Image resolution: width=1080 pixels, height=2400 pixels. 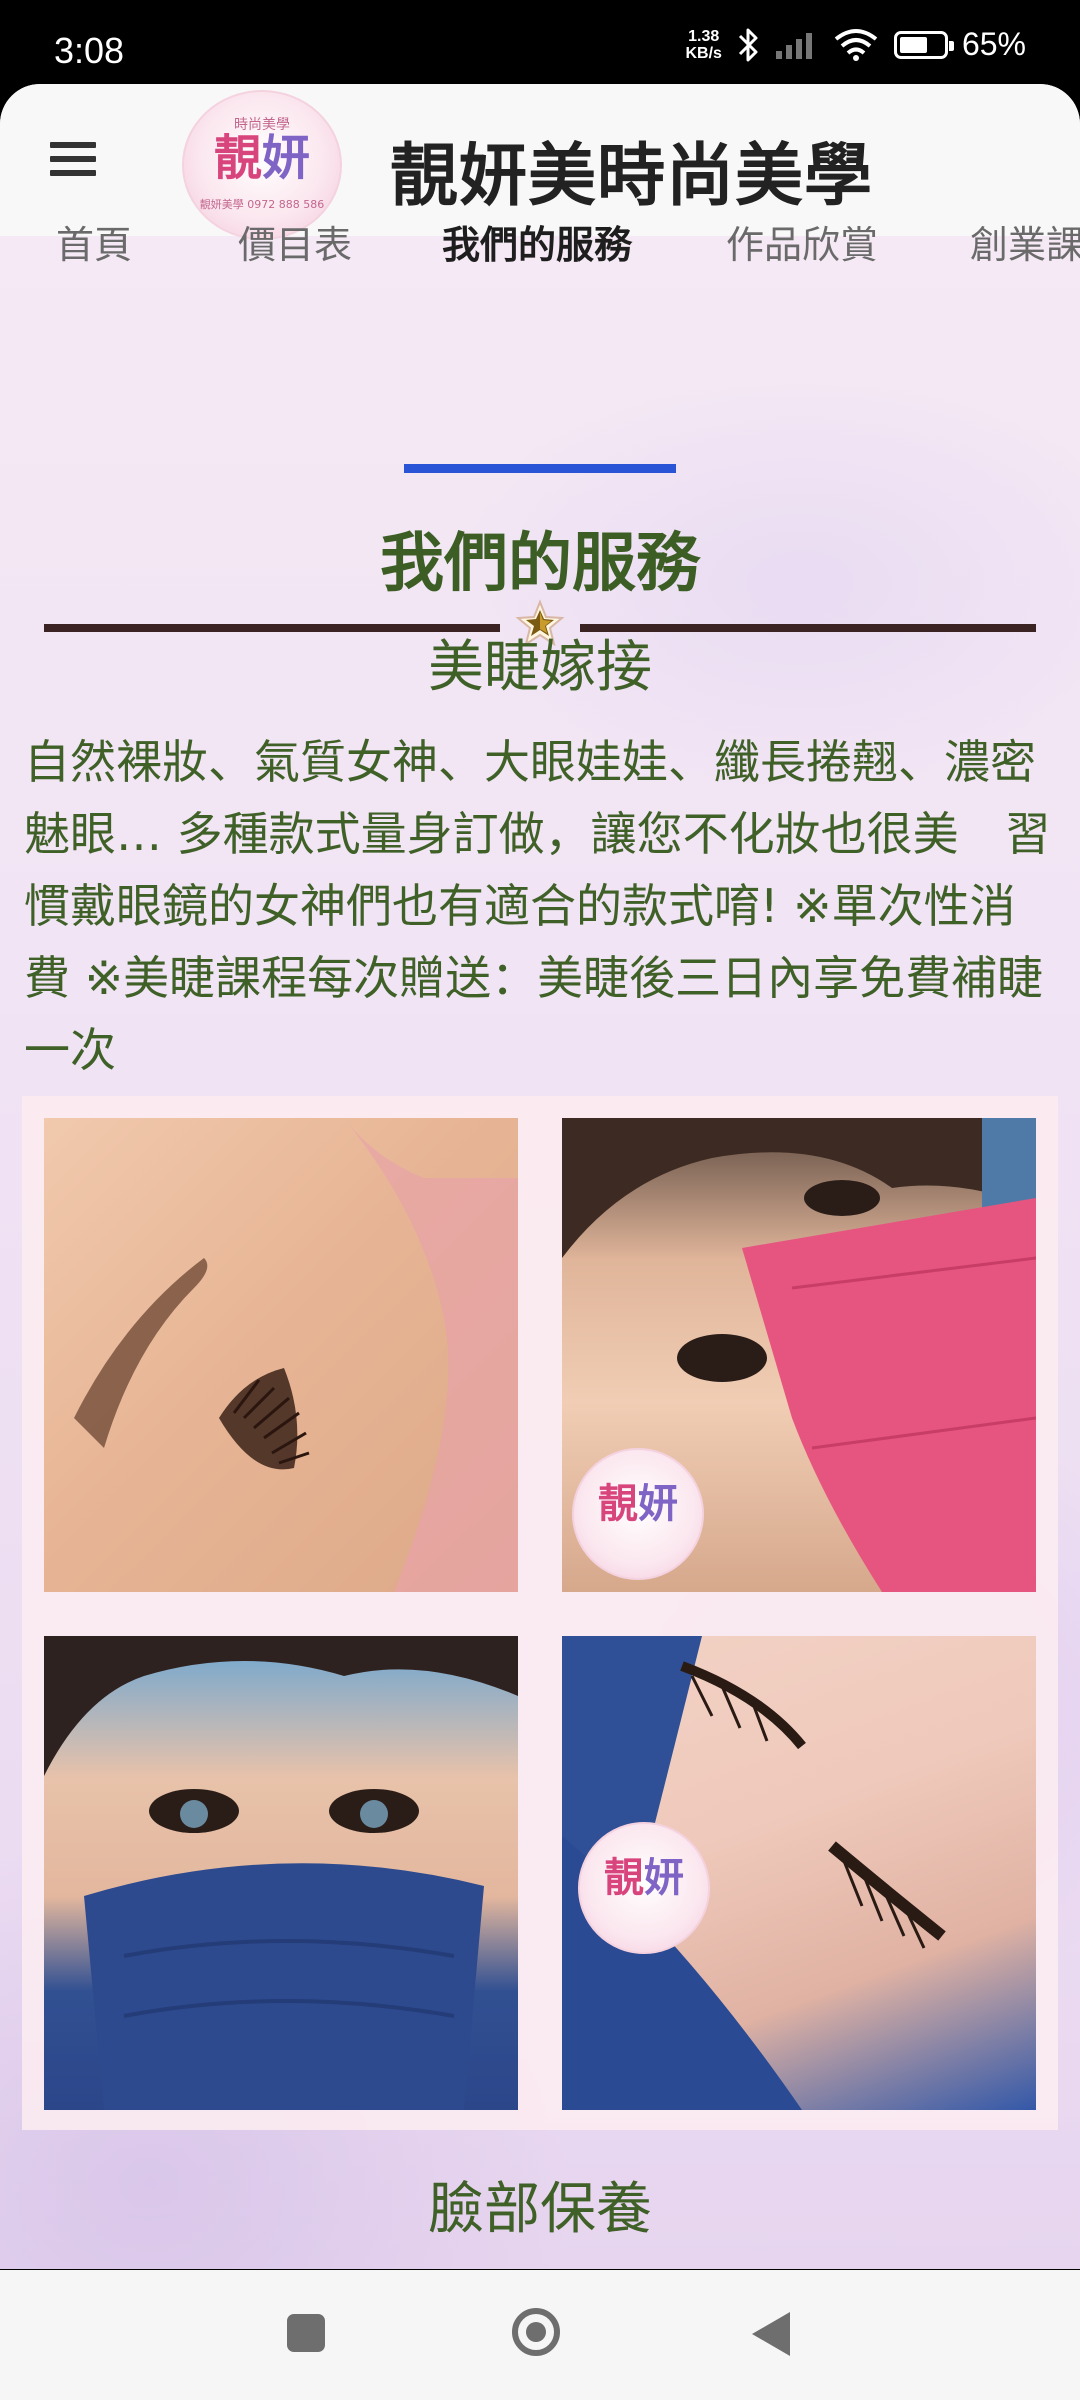 What do you see at coordinates (799, 1873) in the screenshot?
I see `gallery-photo-4: 靚妍` at bounding box center [799, 1873].